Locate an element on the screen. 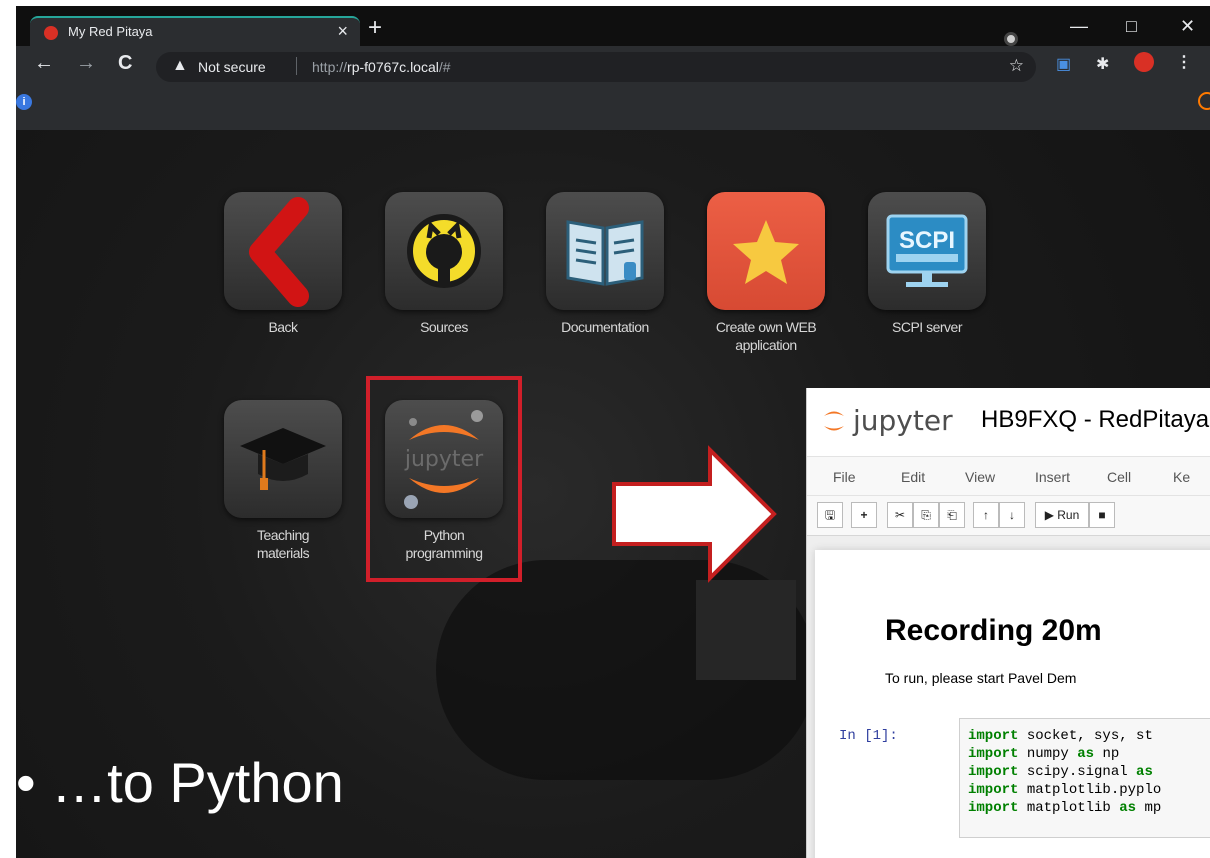 The width and height of the screenshot is (1210, 858). star-icon is located at coordinates (766, 251).